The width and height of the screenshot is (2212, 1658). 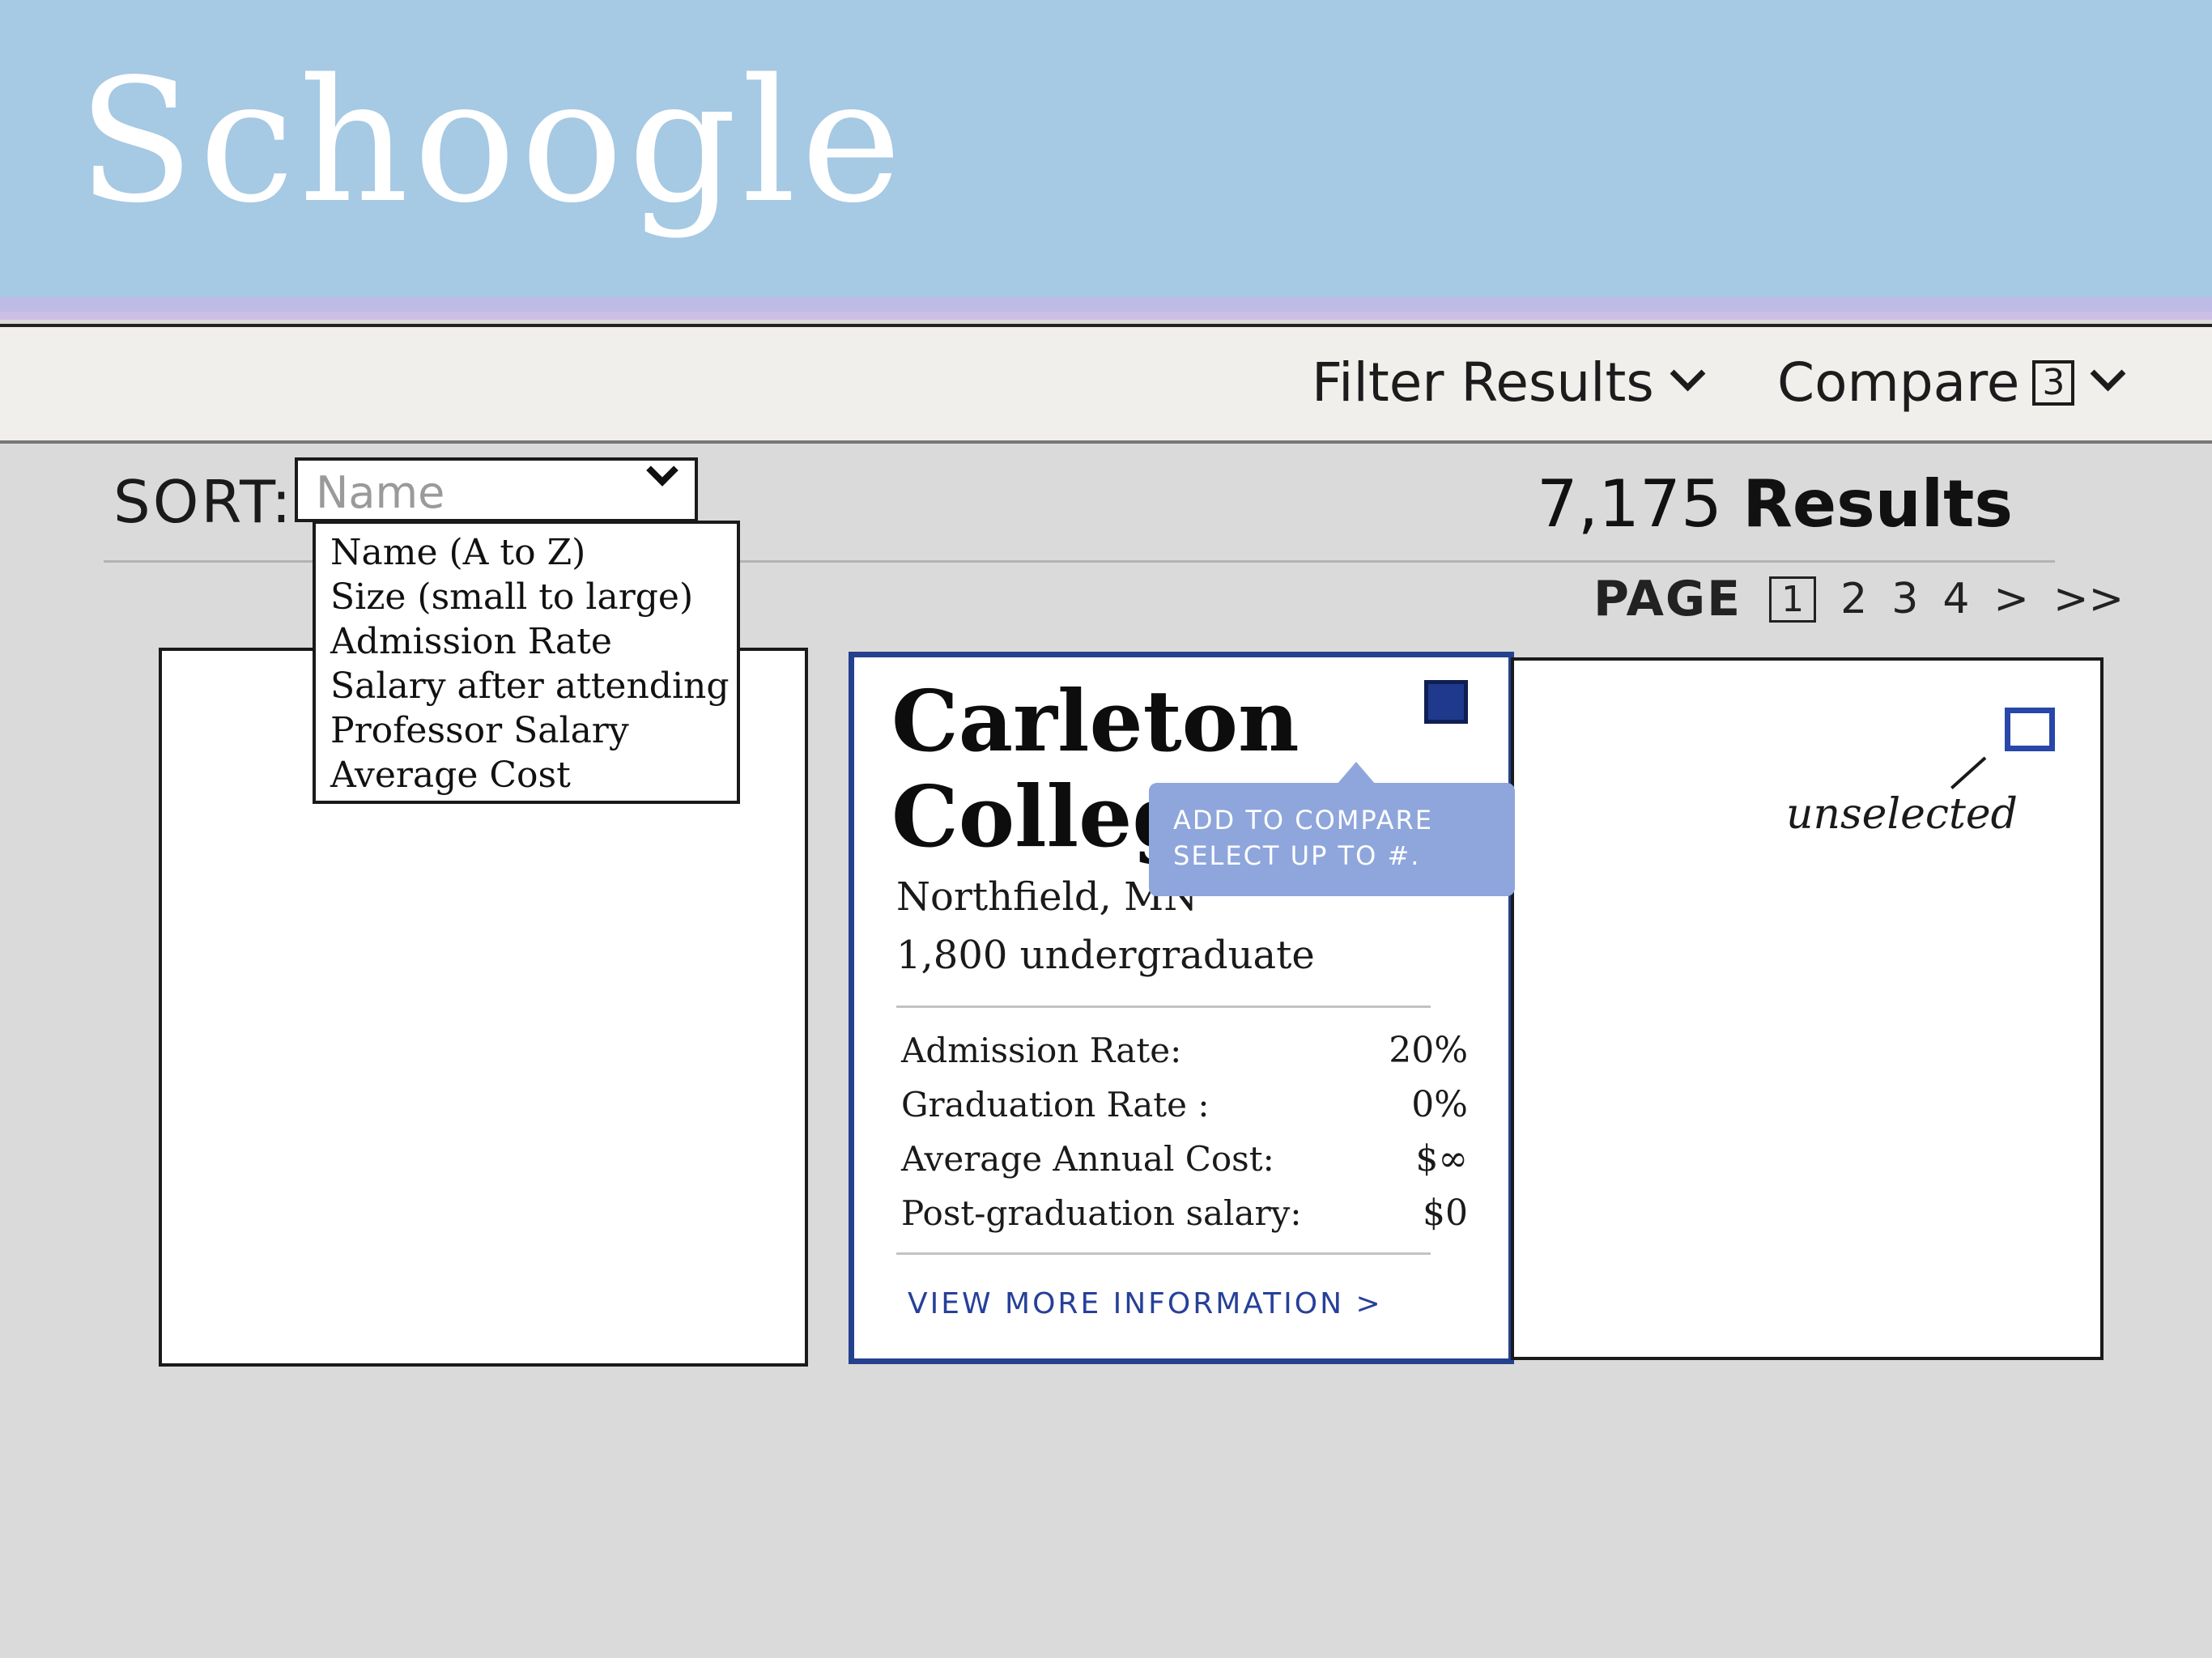 I want to click on stat-row: Post-graduation salary: $0, so click(x=1185, y=1213).